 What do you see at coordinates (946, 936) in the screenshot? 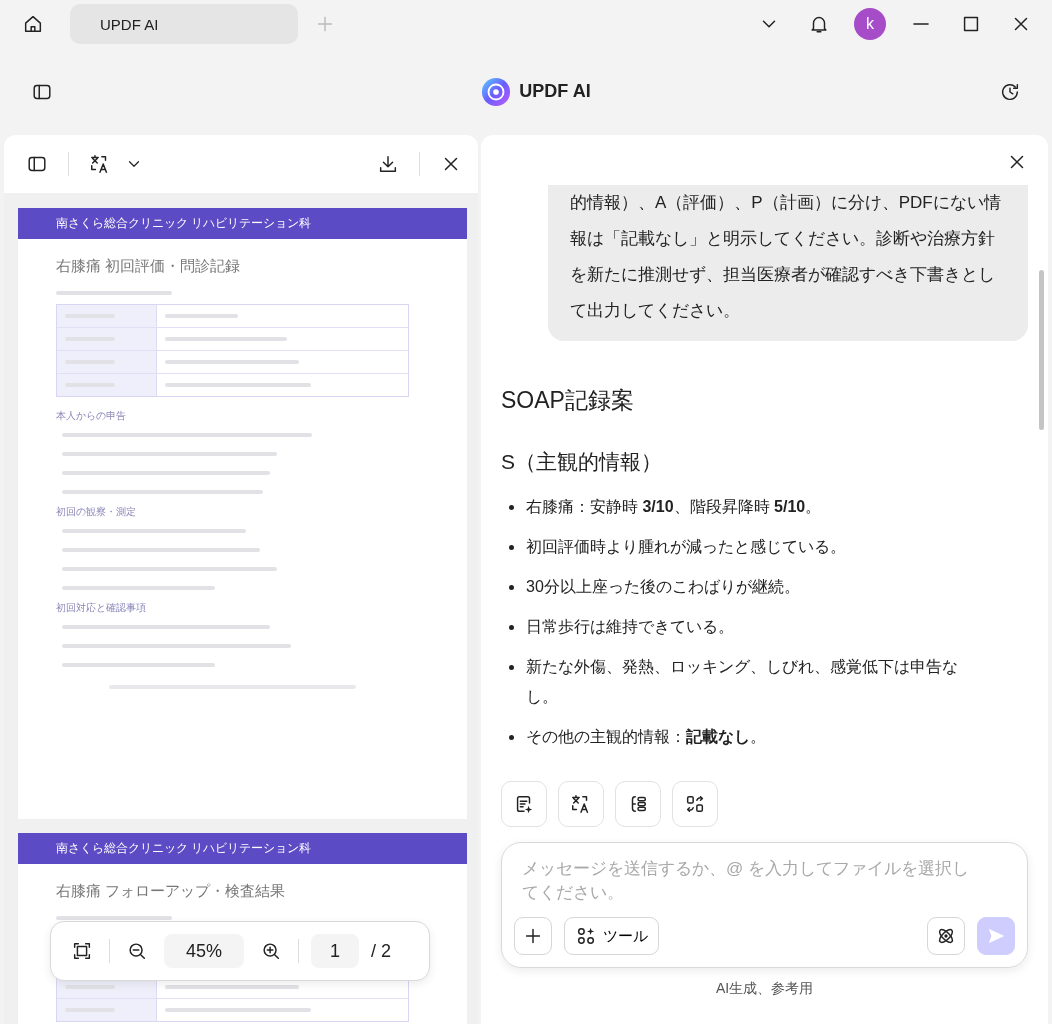
I see `deep-think-button` at bounding box center [946, 936].